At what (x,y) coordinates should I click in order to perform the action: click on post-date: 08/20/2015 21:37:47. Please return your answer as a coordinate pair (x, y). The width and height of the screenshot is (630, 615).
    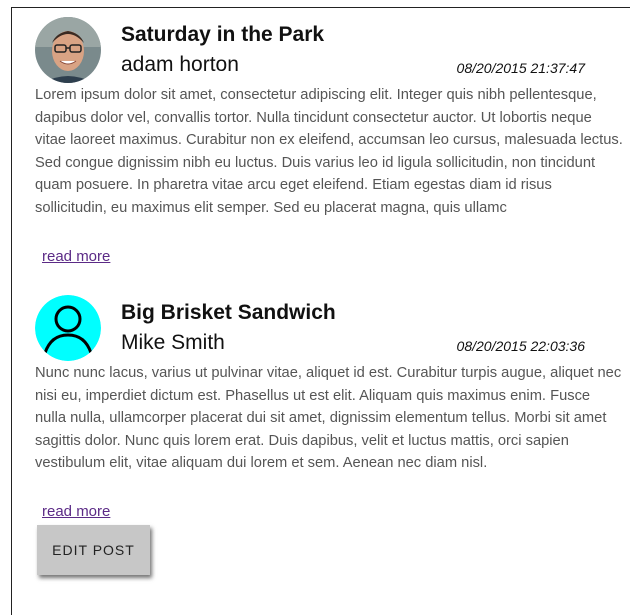
    Looking at the image, I should click on (520, 68).